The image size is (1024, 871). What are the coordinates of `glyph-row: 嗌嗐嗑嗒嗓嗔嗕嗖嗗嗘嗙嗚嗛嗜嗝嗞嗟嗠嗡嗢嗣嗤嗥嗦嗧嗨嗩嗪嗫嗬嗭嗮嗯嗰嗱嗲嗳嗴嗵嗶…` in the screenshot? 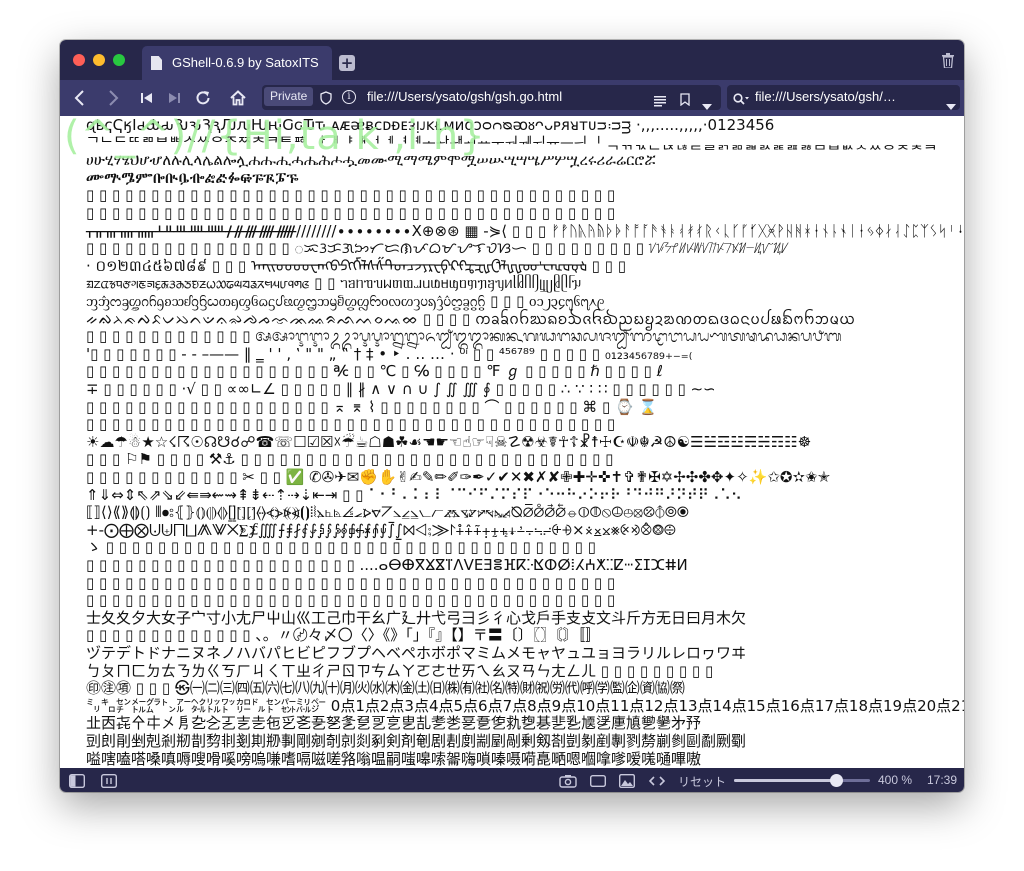 It's located at (394, 758).